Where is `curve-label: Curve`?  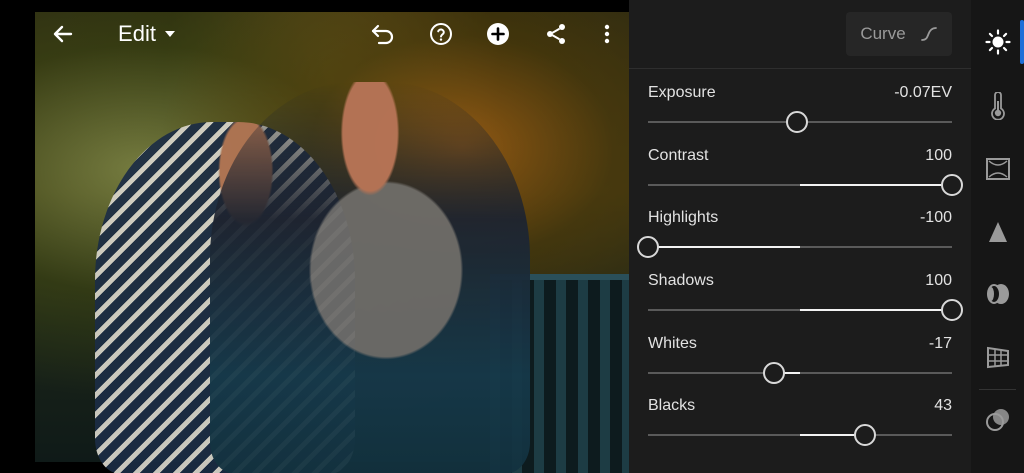
curve-label: Curve is located at coordinates (883, 33).